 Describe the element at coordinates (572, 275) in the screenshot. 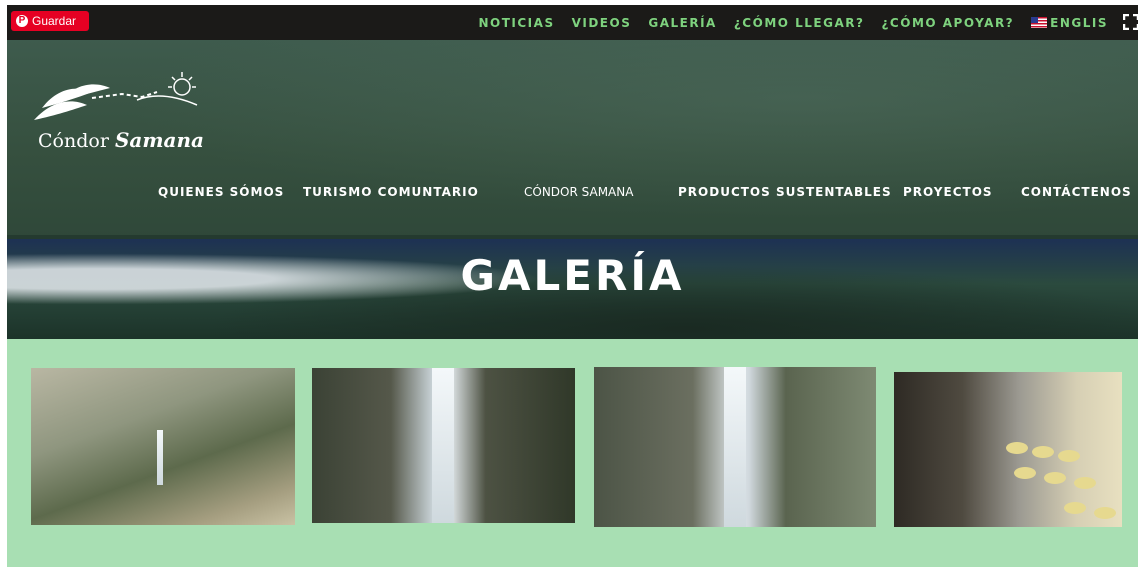

I see `page-title: GALERÍA` at that location.